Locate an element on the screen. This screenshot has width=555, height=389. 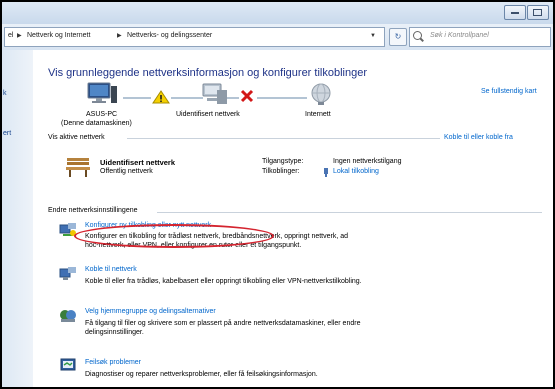
bench-icon is located at coordinates (78, 167).